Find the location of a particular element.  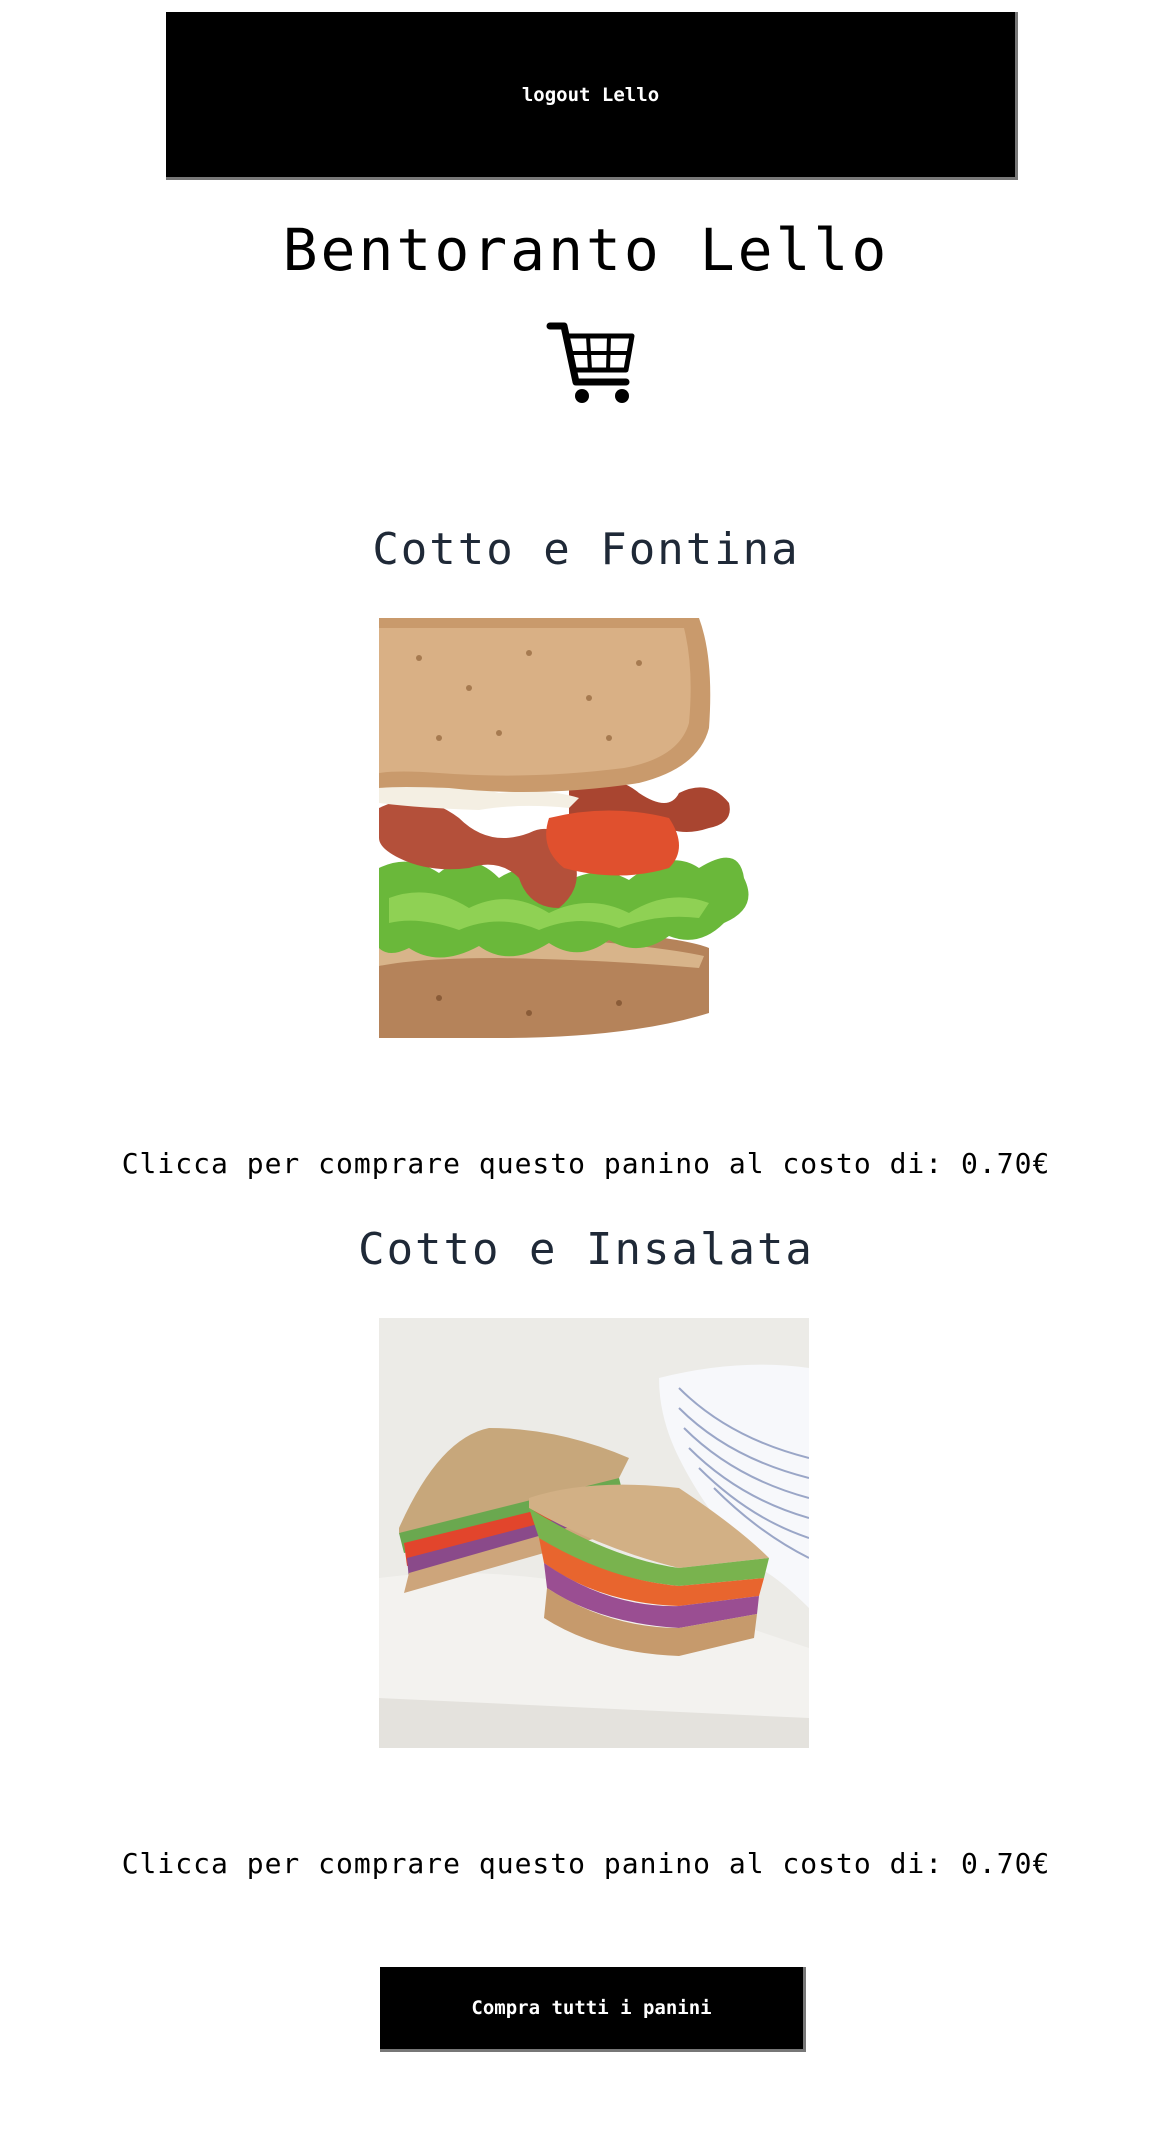

cart-link is located at coordinates (592, 363).